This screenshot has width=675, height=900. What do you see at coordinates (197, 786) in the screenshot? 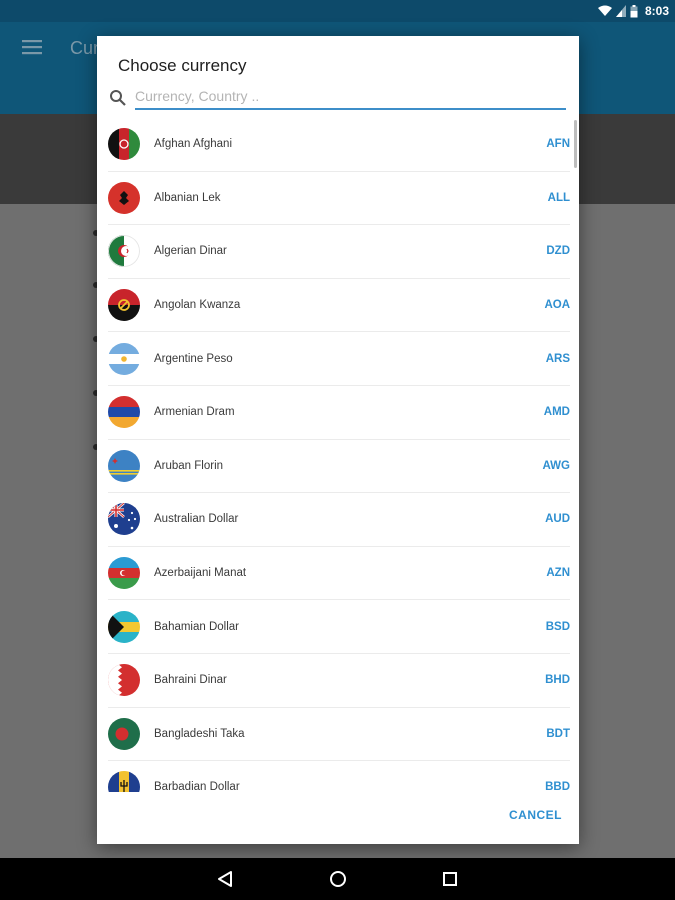
I see `currency-name: Barbadian Dollar` at bounding box center [197, 786].